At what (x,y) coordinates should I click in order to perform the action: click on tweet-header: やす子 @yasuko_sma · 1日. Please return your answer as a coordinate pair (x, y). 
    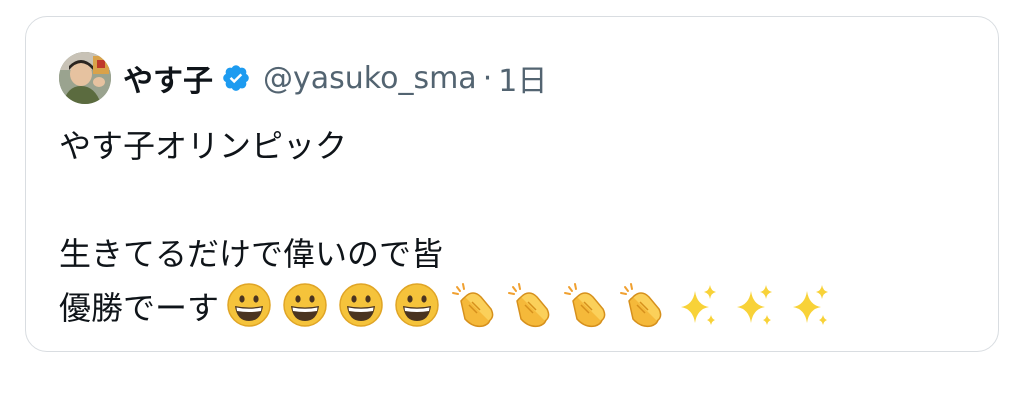
    Looking at the image, I should click on (303, 78).